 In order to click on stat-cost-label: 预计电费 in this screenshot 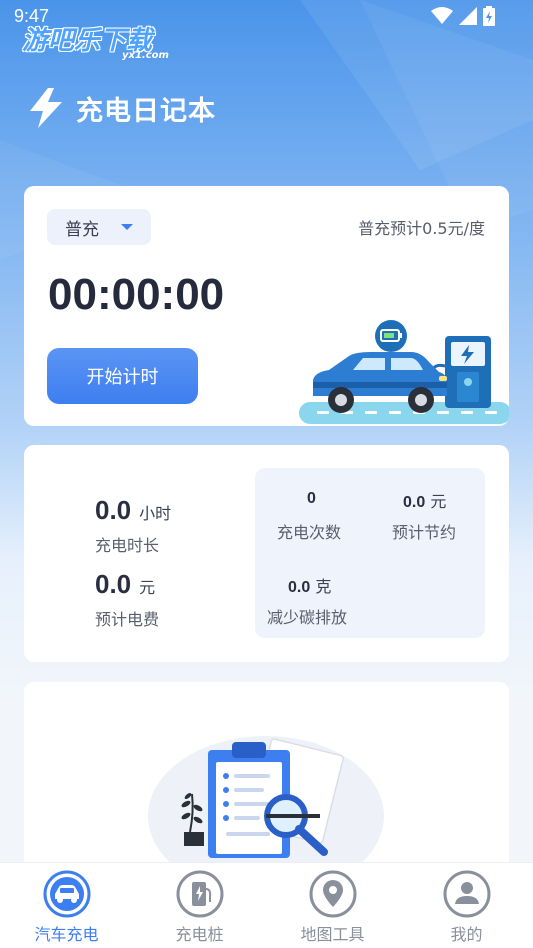, I will do `click(127, 619)`.